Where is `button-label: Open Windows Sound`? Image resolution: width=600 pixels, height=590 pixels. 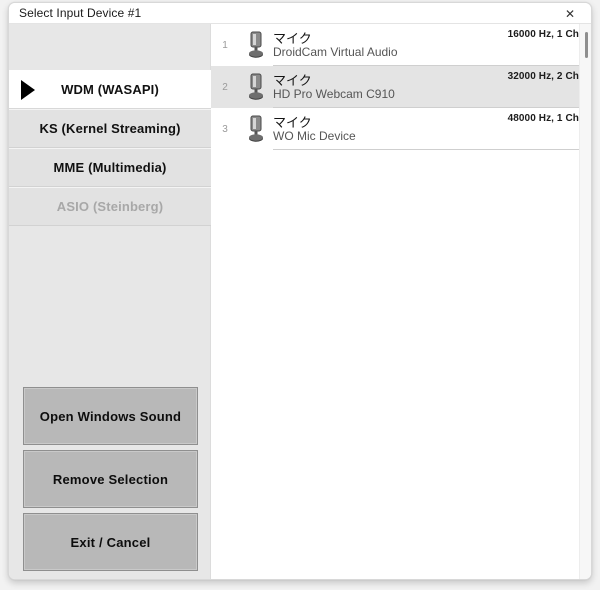
button-label: Open Windows Sound is located at coordinates (110, 416).